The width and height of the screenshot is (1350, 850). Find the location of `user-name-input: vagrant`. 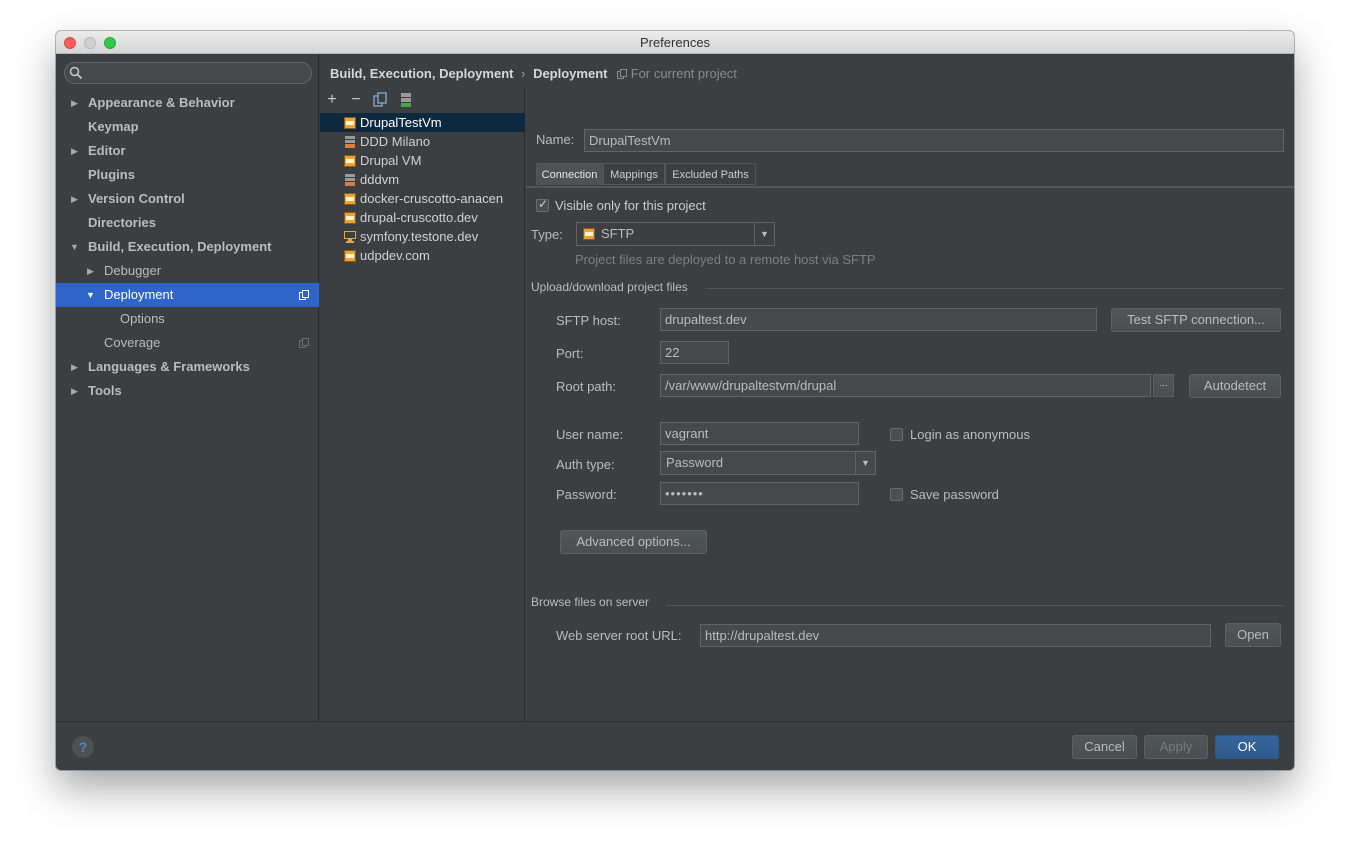

user-name-input: vagrant is located at coordinates (759, 433).